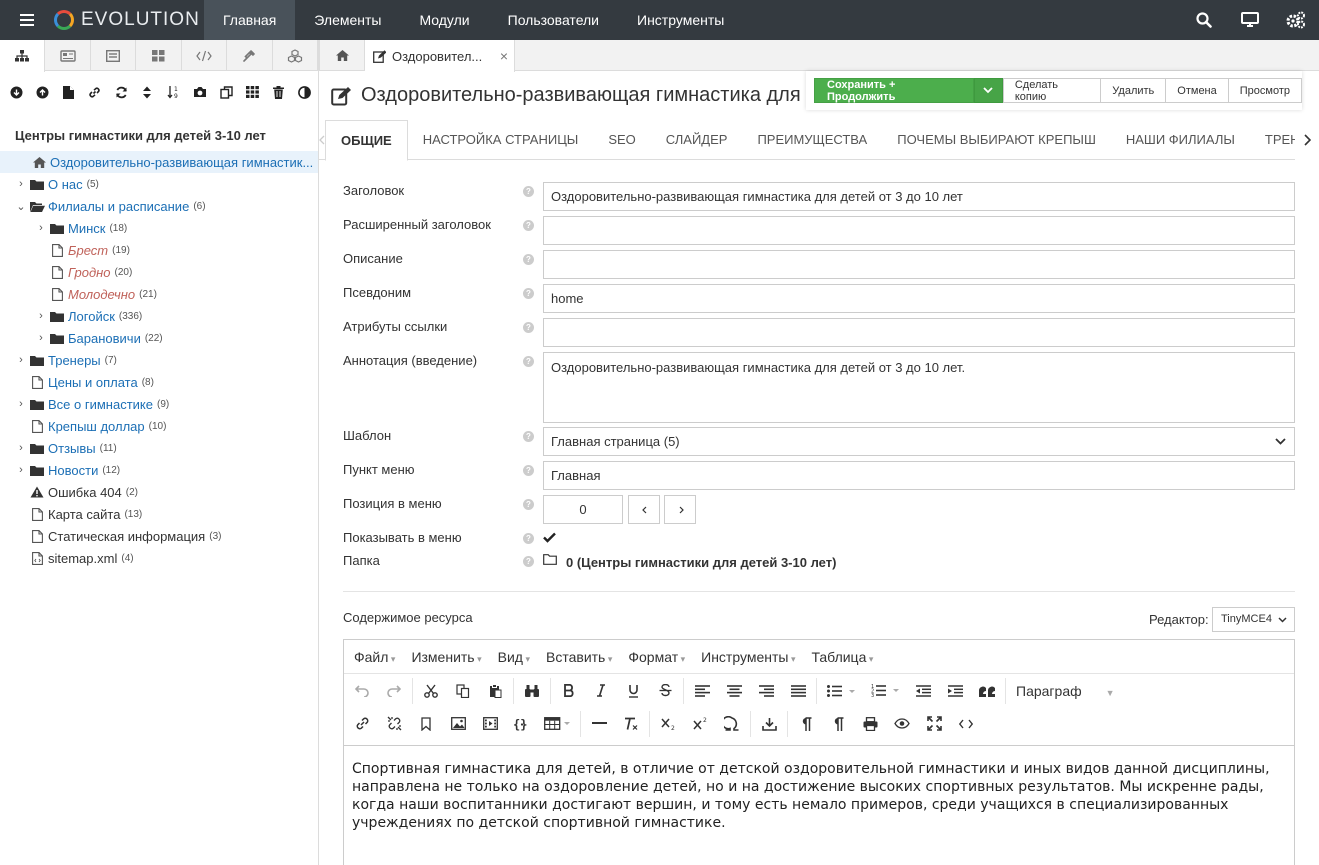  What do you see at coordinates (923, 691) in the screenshot?
I see `outdent-button` at bounding box center [923, 691].